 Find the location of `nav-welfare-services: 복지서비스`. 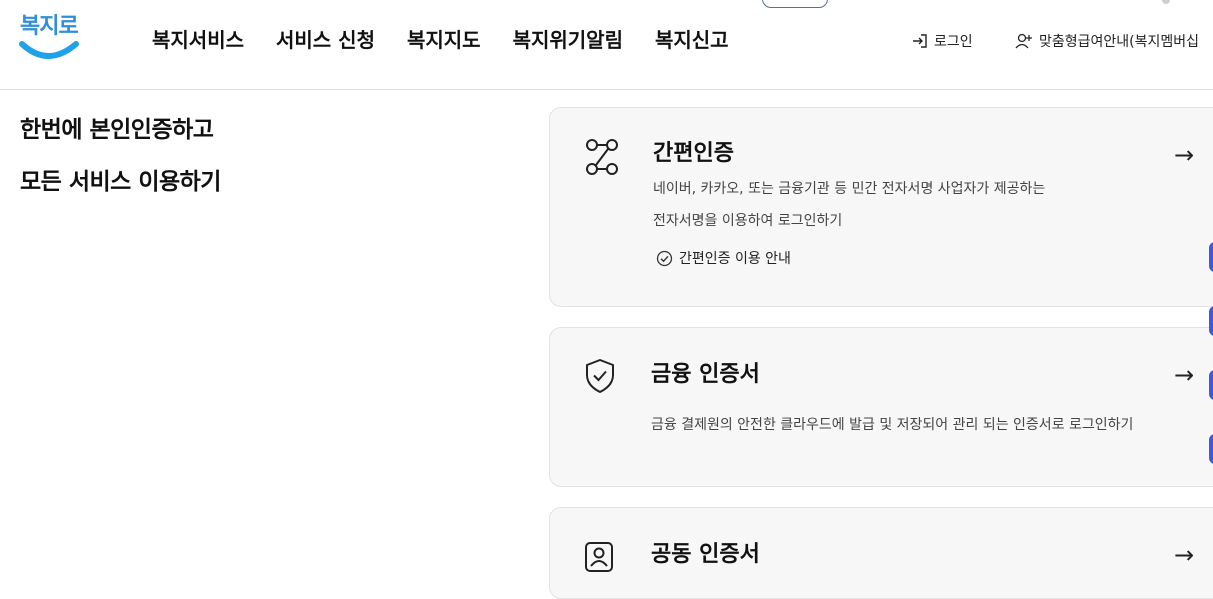

nav-welfare-services: 복지서비스 is located at coordinates (198, 38).